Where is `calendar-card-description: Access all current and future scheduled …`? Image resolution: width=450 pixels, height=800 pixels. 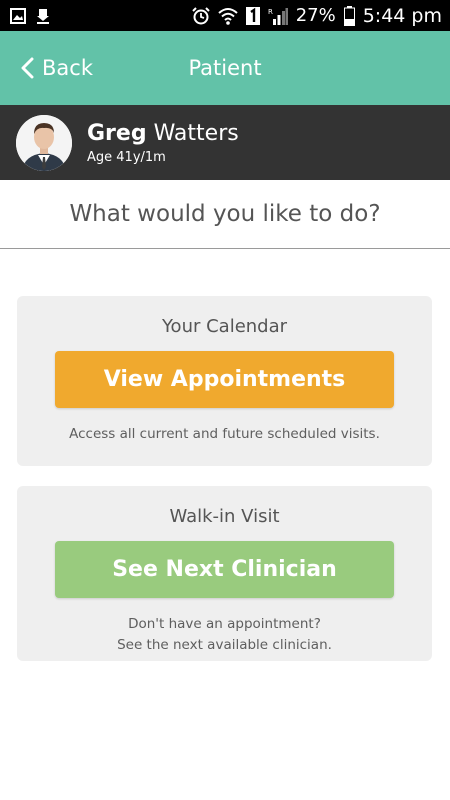
calendar-card-description: Access all current and future scheduled … is located at coordinates (224, 434).